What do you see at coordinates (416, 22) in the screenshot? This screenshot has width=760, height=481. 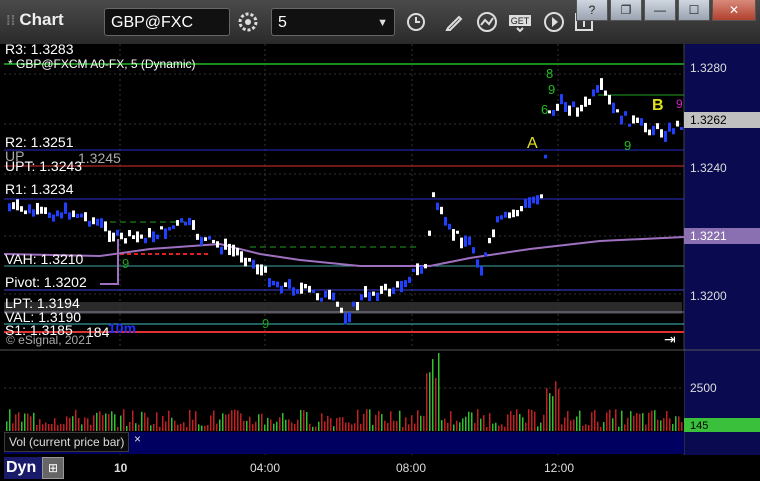 I see `clock-icon` at bounding box center [416, 22].